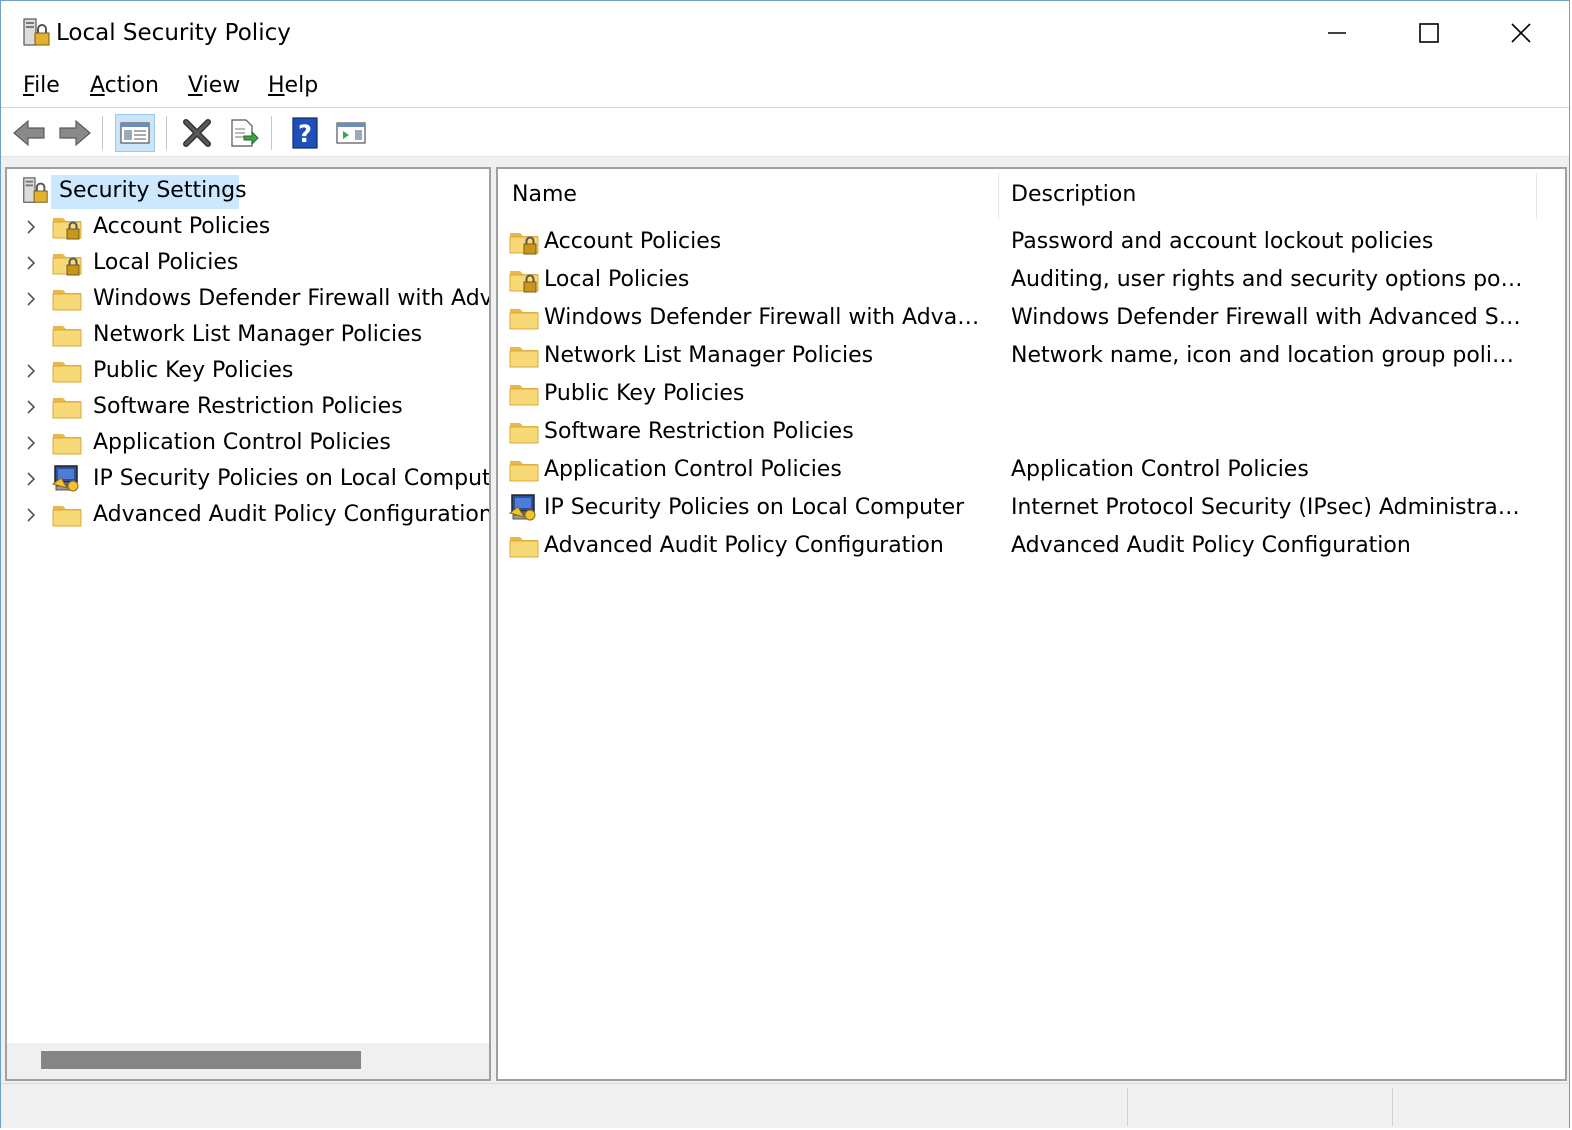  I want to click on tree-item: Software Restriction Policies, so click(247, 407).